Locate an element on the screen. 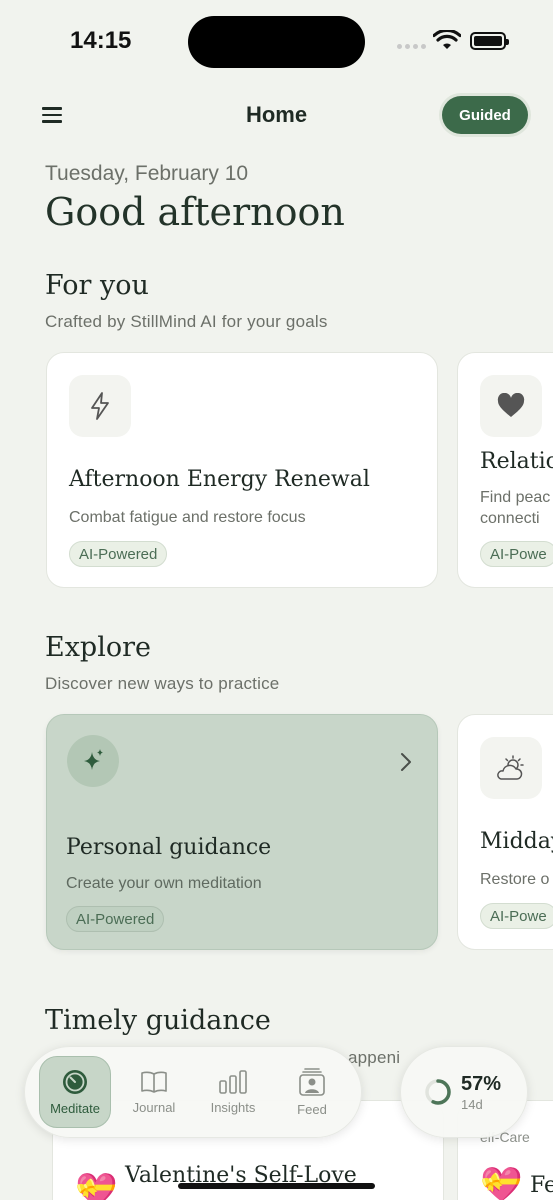 The height and width of the screenshot is (1200, 553). explore-subtitle: Discover new ways to practice is located at coordinates (162, 683).